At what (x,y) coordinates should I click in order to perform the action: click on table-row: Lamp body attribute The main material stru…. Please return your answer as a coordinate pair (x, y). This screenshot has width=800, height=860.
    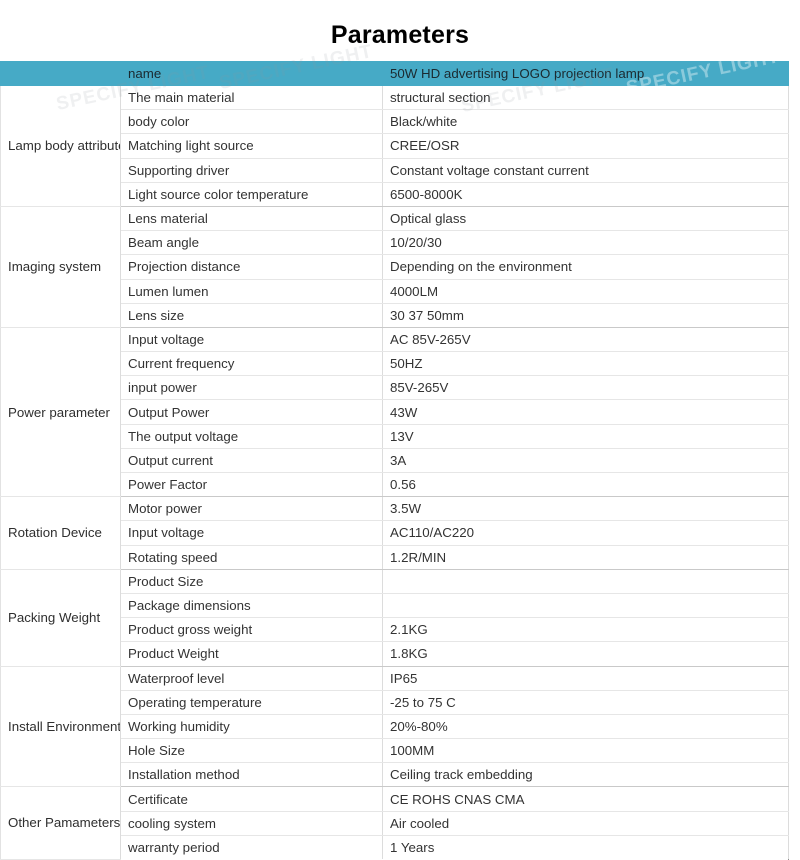
    Looking at the image, I should click on (394, 146).